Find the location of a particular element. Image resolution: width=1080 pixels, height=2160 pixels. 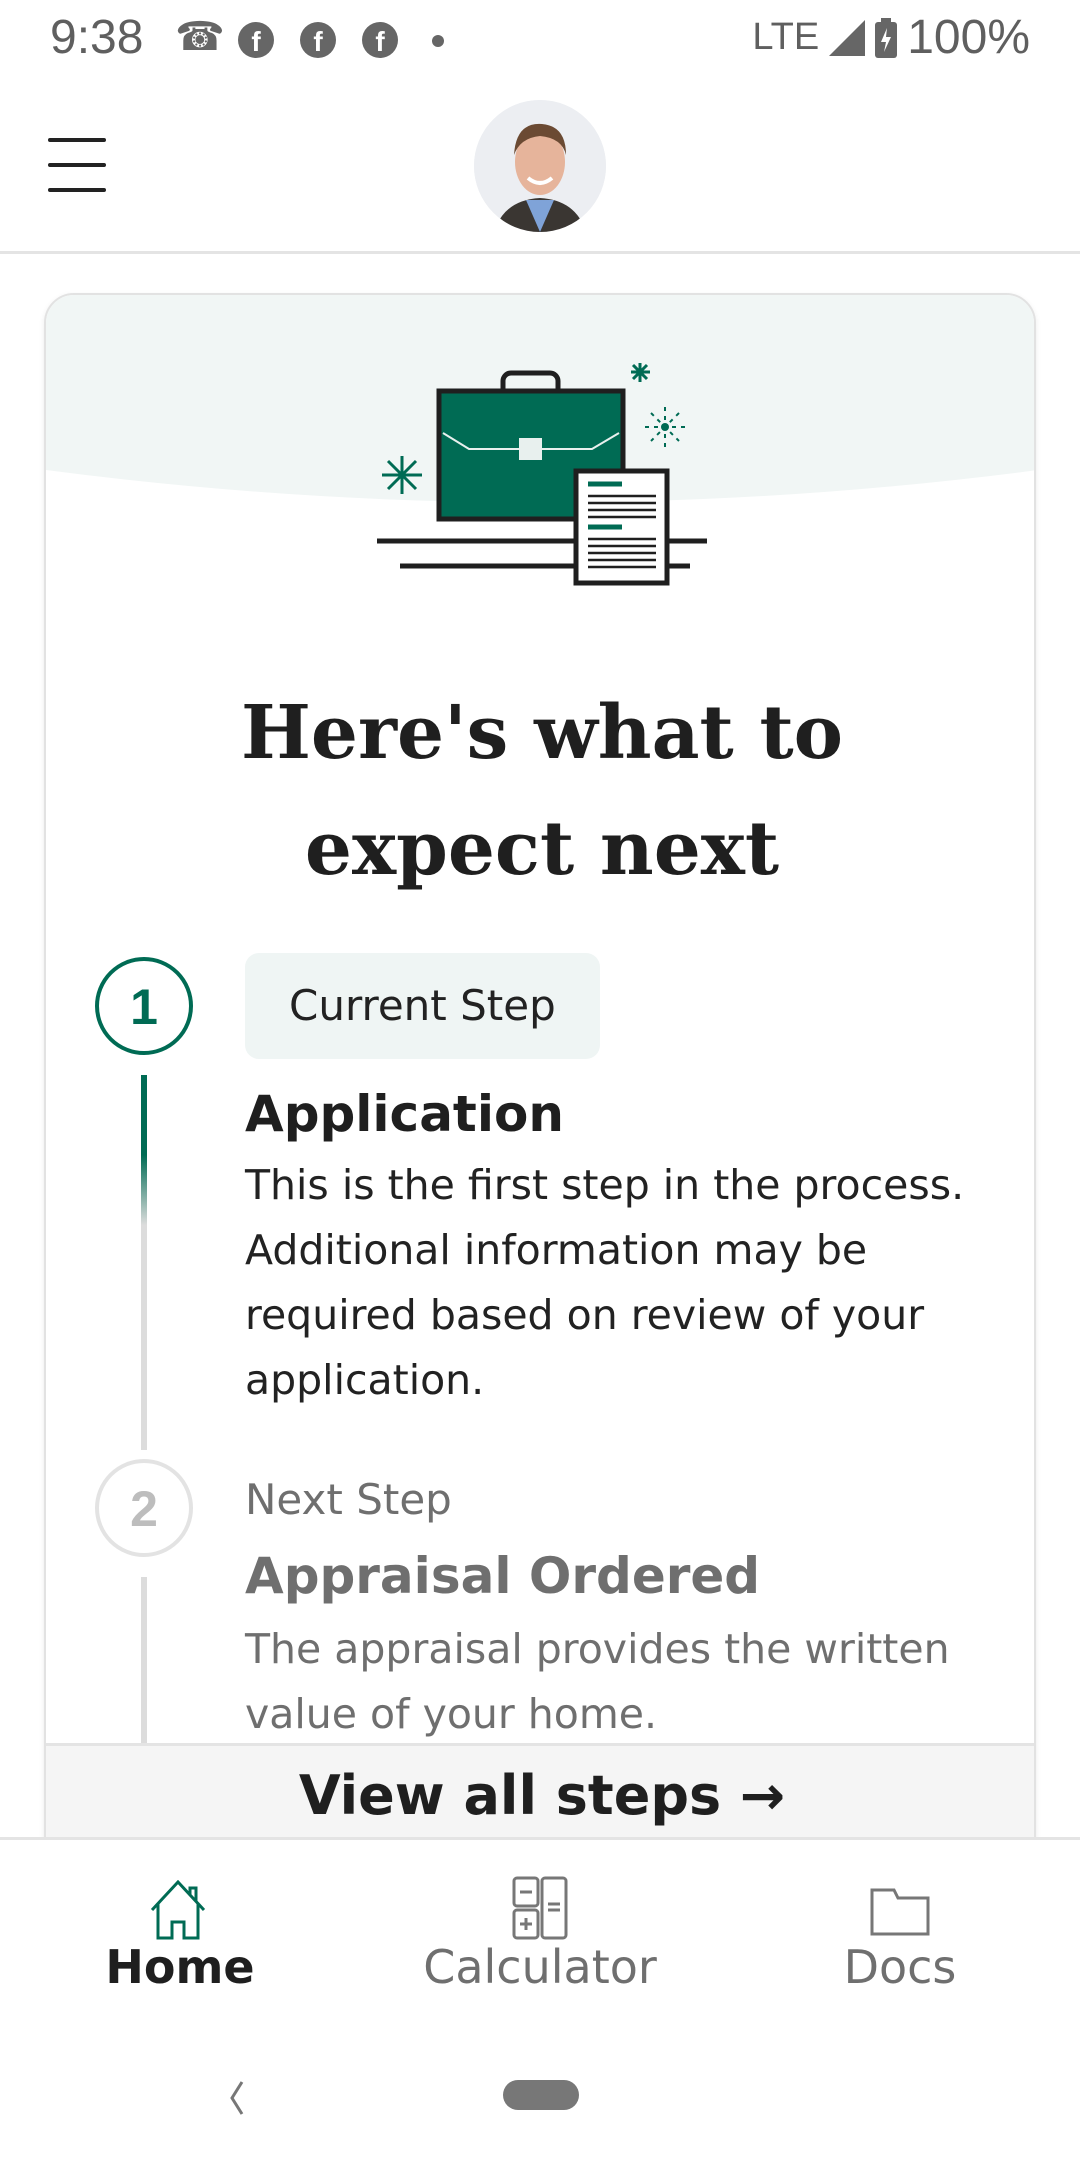

next-step-label: Next Step is located at coordinates (348, 1499).